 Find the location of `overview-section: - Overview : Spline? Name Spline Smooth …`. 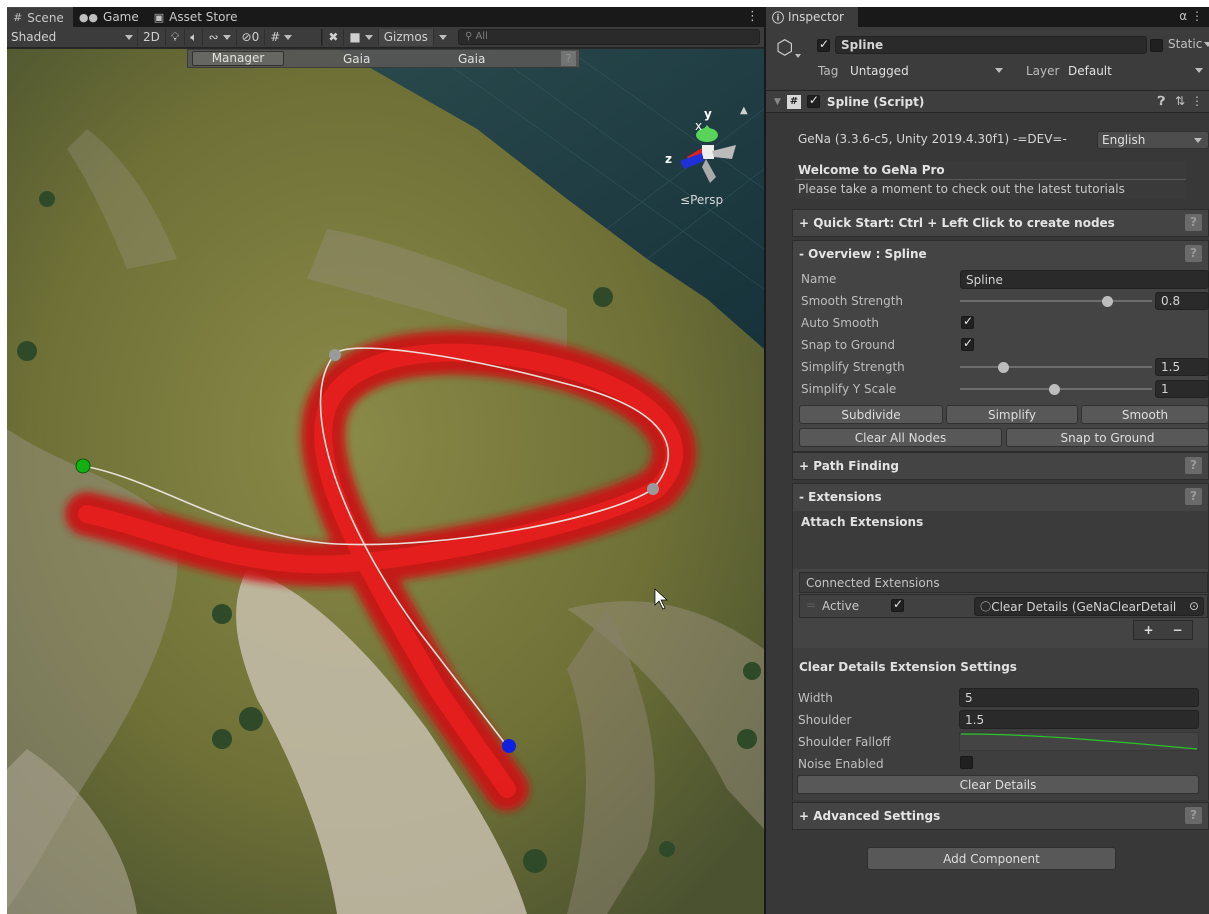

overview-section: - Overview : Spline? Name Spline Smooth … is located at coordinates (1000, 346).